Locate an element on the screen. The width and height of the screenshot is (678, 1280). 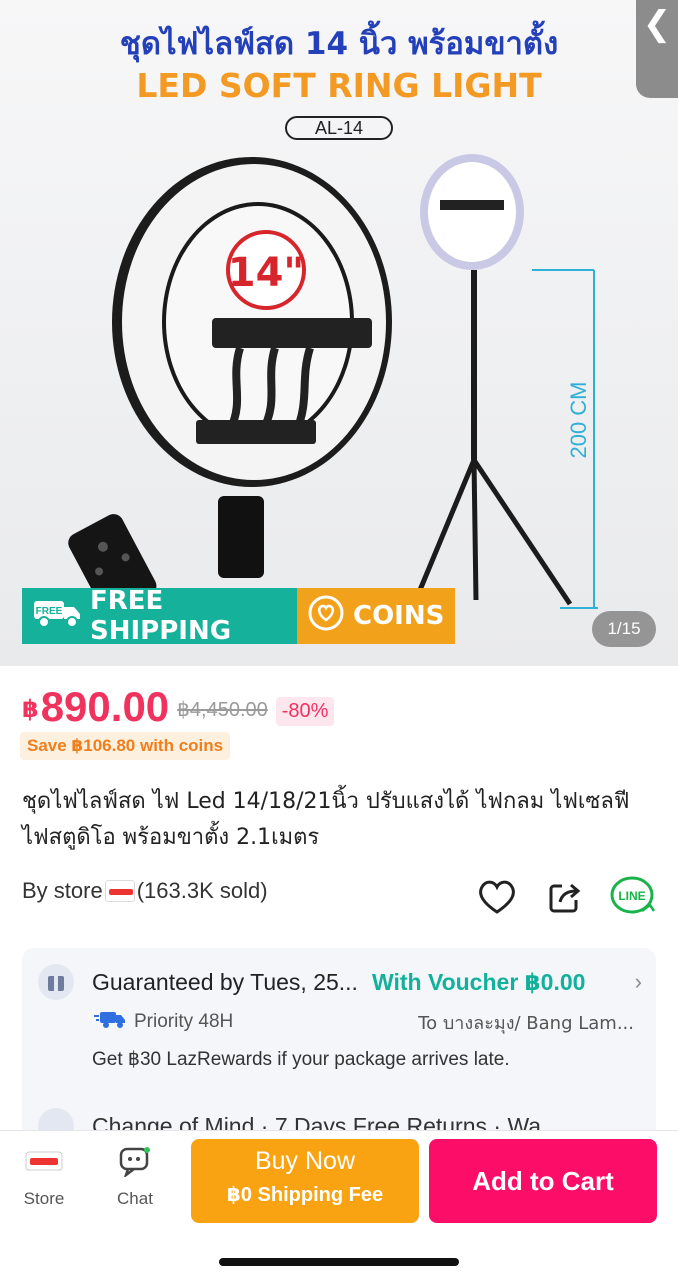
free-shipping-label: FREE SHIPPING is located at coordinates (161, 616).